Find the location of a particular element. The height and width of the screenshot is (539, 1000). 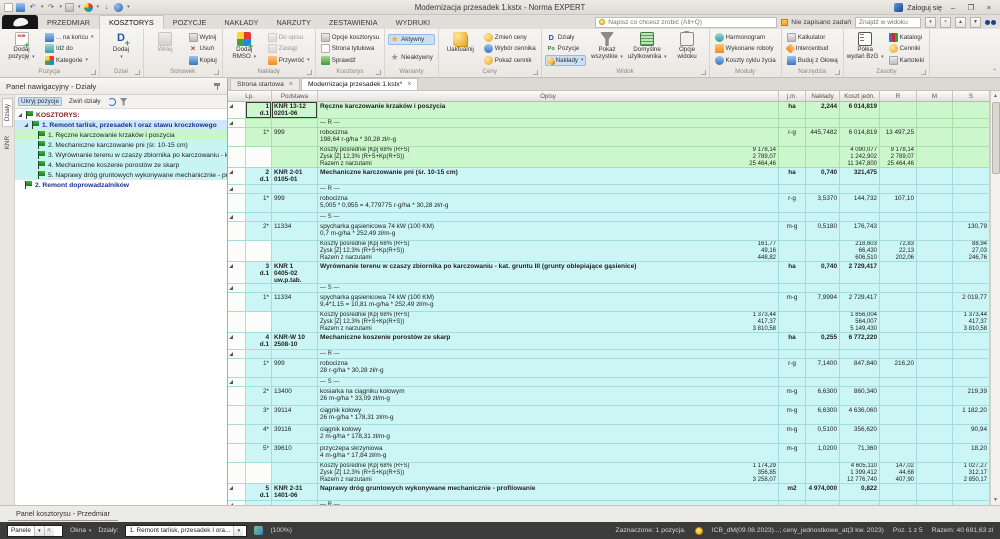

undo-icon: ↶ is located at coordinates (32, 7).